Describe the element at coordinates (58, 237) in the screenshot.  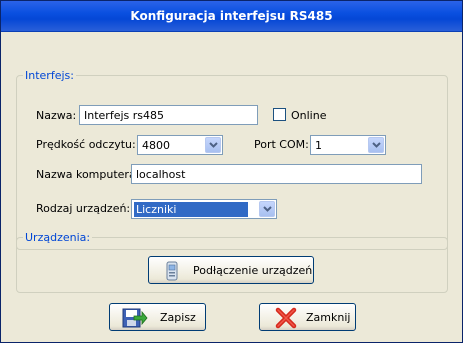
I see `urzadzenia-legend: Urządzenia:` at that location.